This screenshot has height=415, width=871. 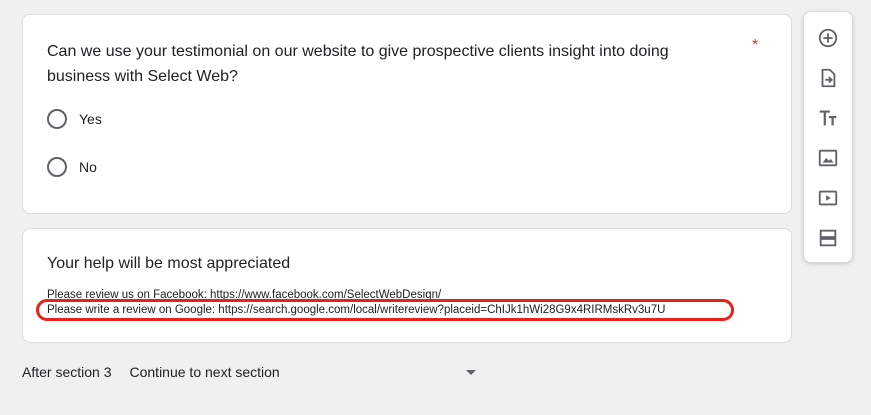 I want to click on dropdown-arrow-icon, so click(x=470, y=372).